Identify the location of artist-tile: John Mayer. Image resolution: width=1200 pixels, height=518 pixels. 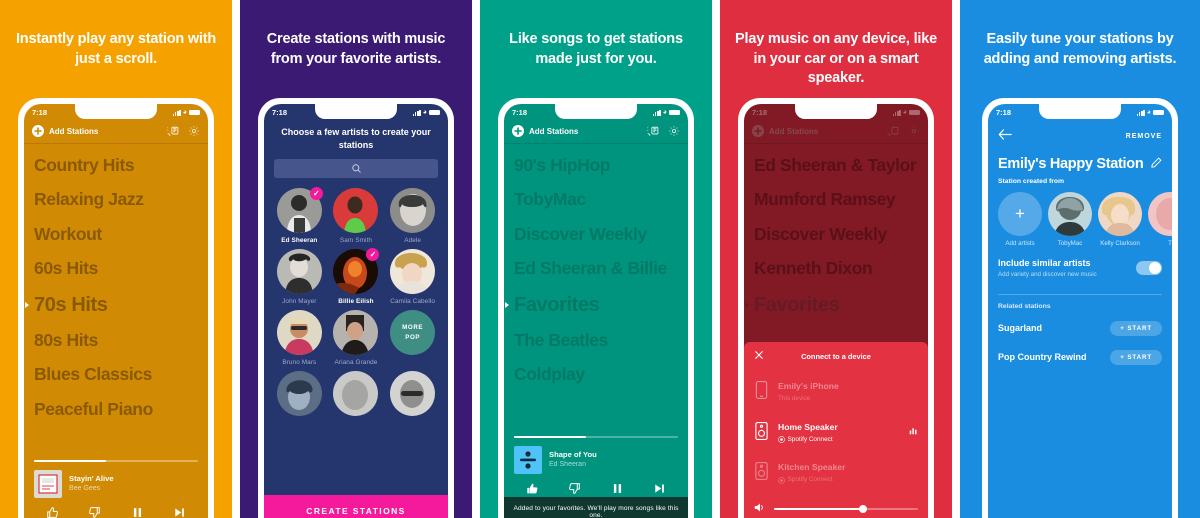
(299, 277).